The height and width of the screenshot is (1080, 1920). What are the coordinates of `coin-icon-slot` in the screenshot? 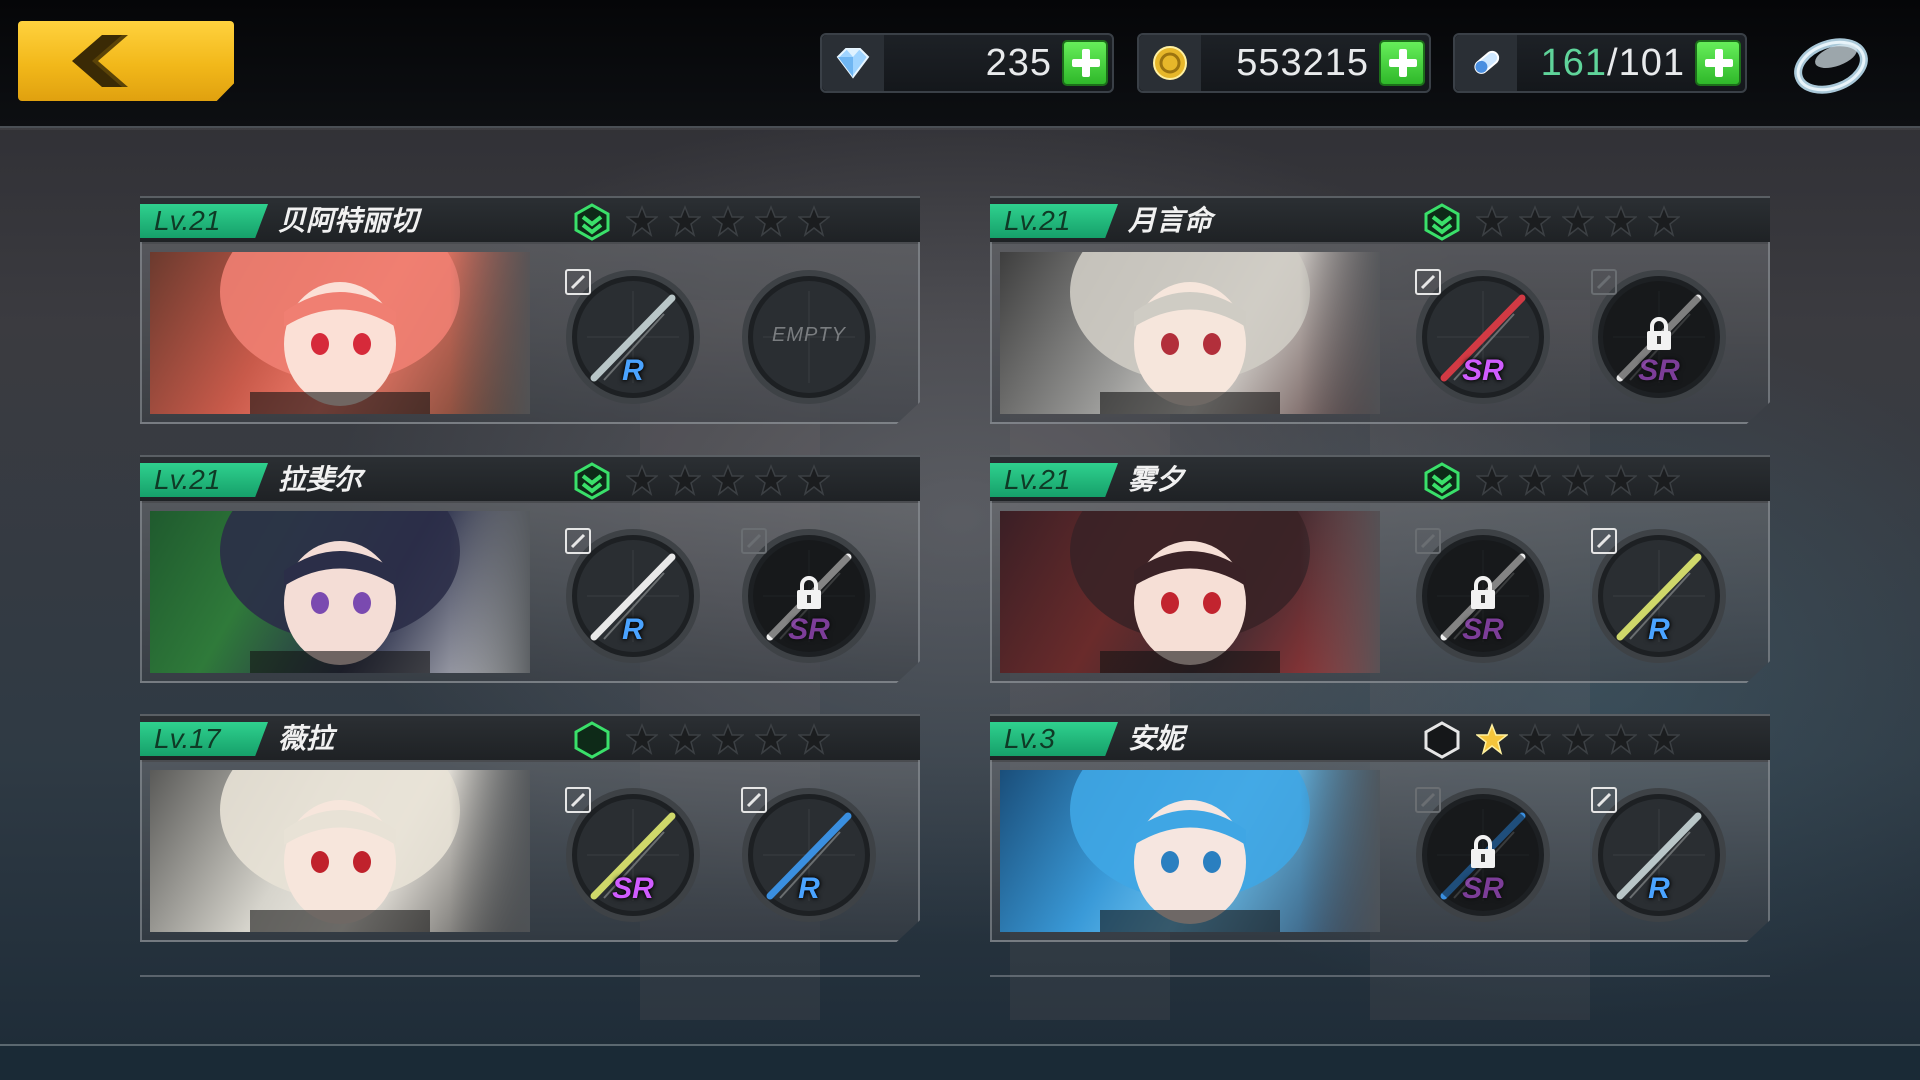 It's located at (1170, 63).